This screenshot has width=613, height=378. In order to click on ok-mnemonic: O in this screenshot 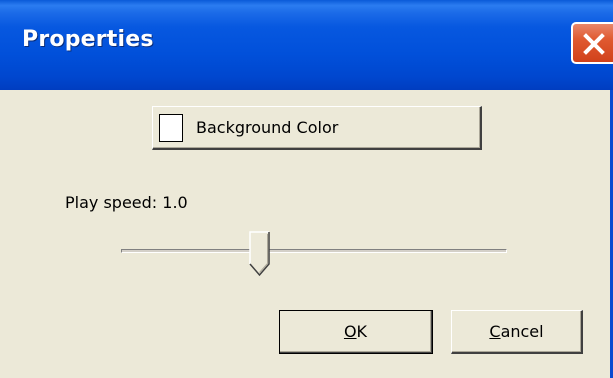, I will do `click(350, 331)`.